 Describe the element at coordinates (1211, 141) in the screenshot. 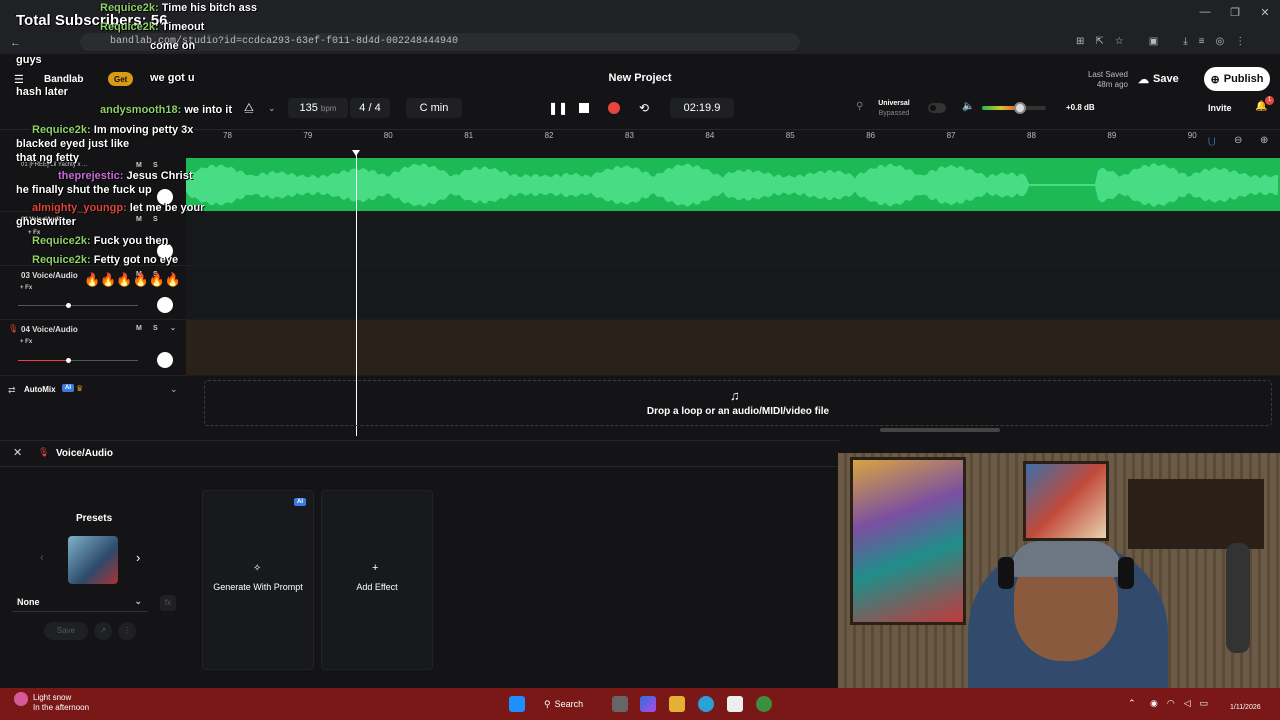

I see `snap-magnet-icon: ⋃` at that location.